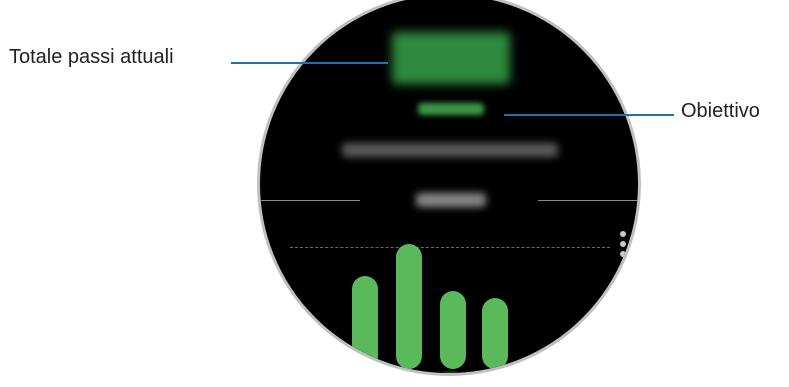 This screenshot has width=789, height=387. What do you see at coordinates (450, 150) in the screenshot?
I see `distance-info` at bounding box center [450, 150].